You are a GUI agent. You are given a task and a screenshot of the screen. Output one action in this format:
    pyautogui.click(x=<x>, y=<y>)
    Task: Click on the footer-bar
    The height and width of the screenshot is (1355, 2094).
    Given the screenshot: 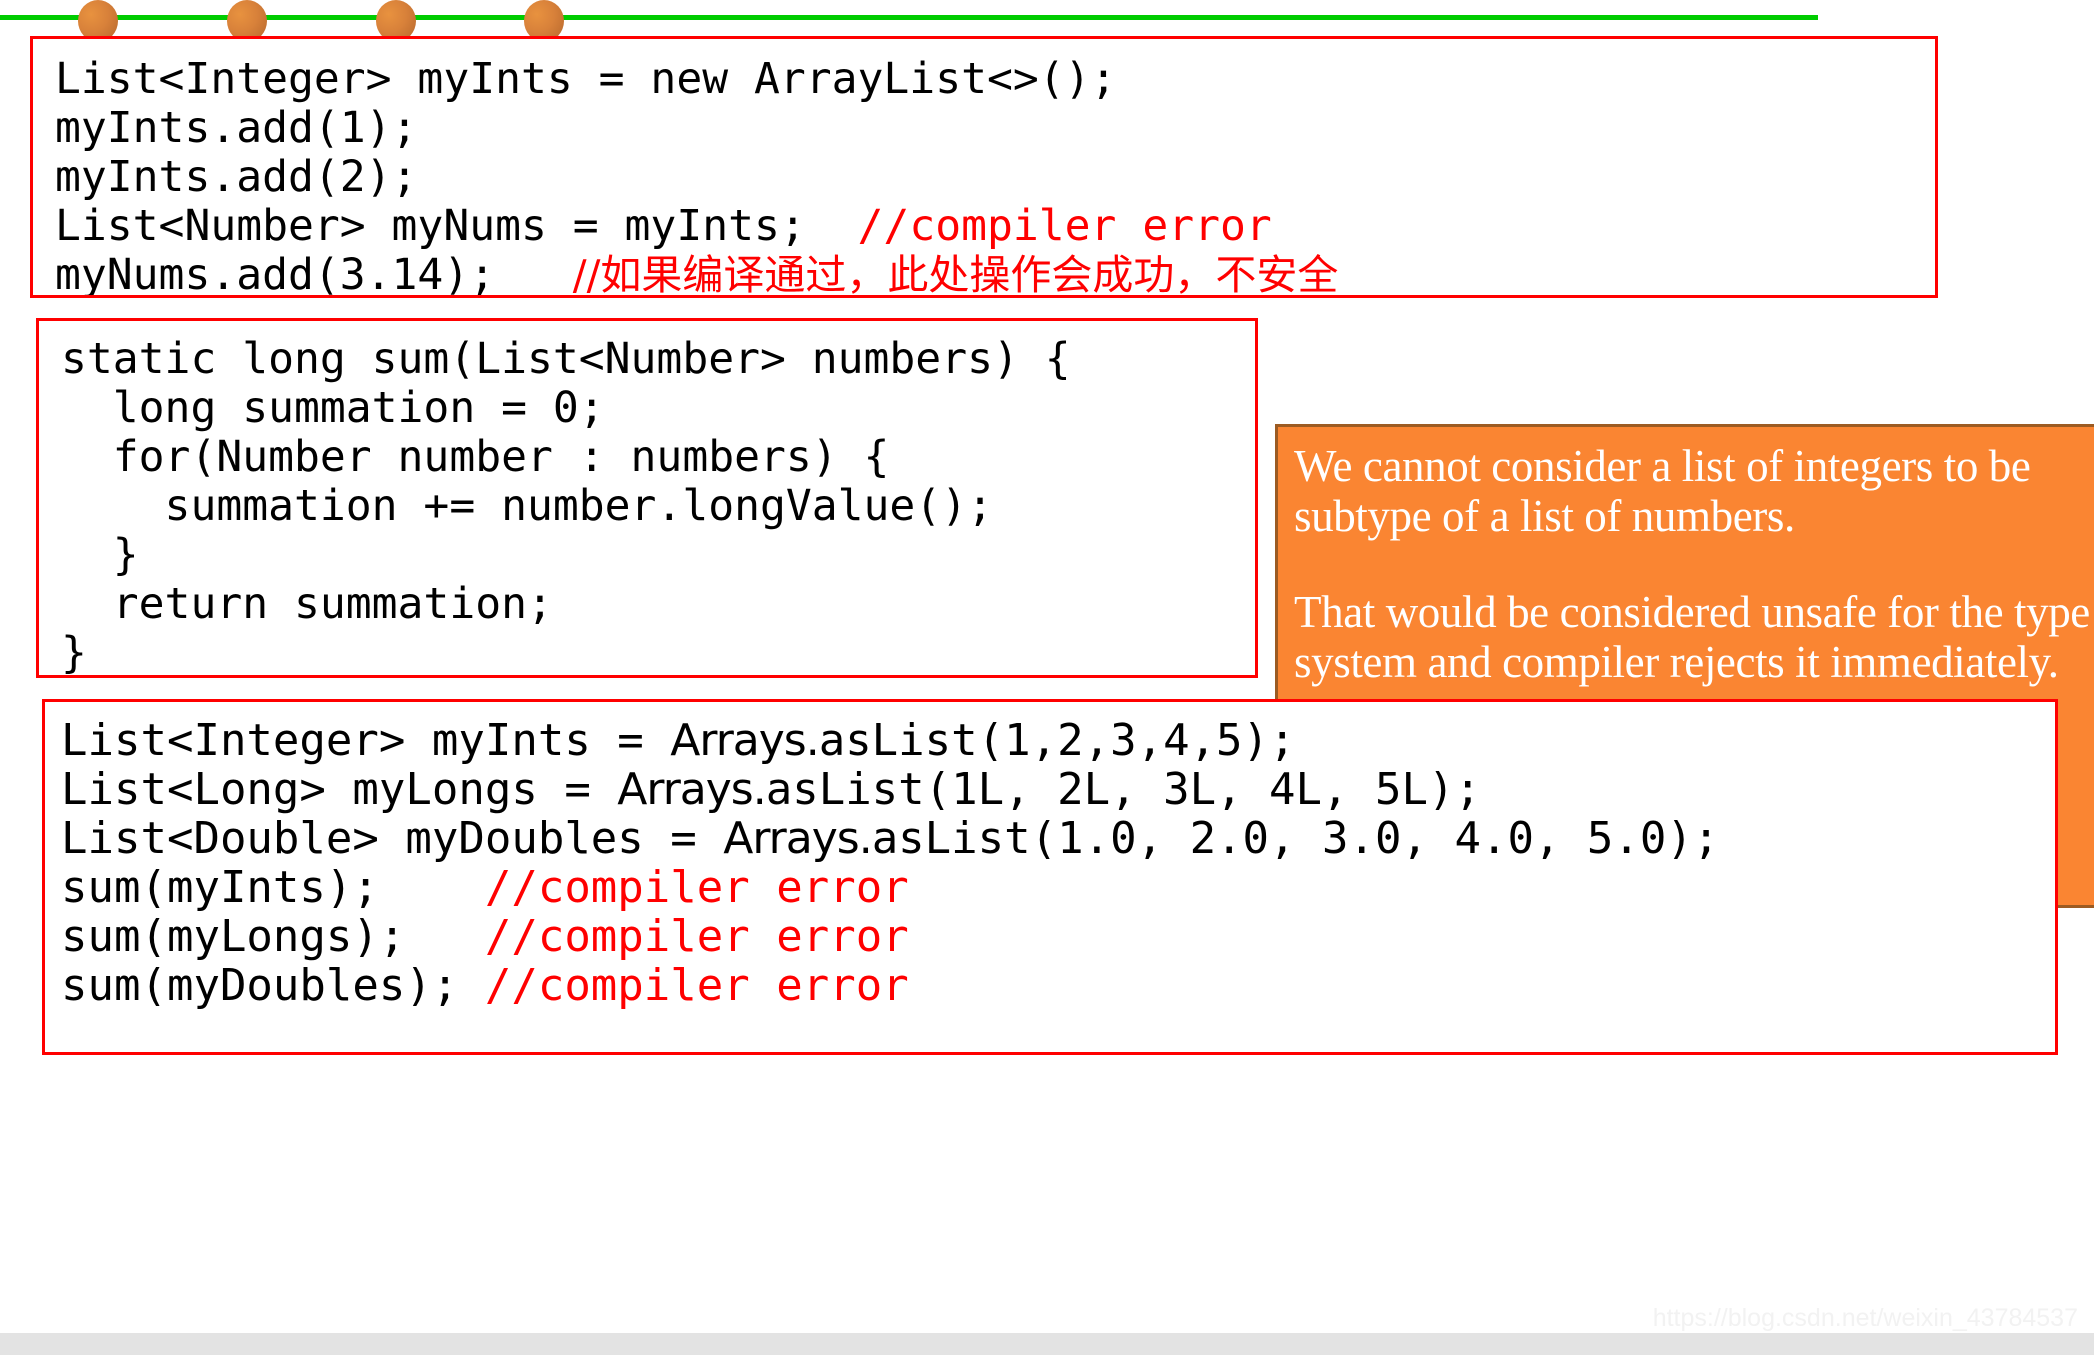 What is the action you would take?
    pyautogui.click(x=1047, y=1344)
    